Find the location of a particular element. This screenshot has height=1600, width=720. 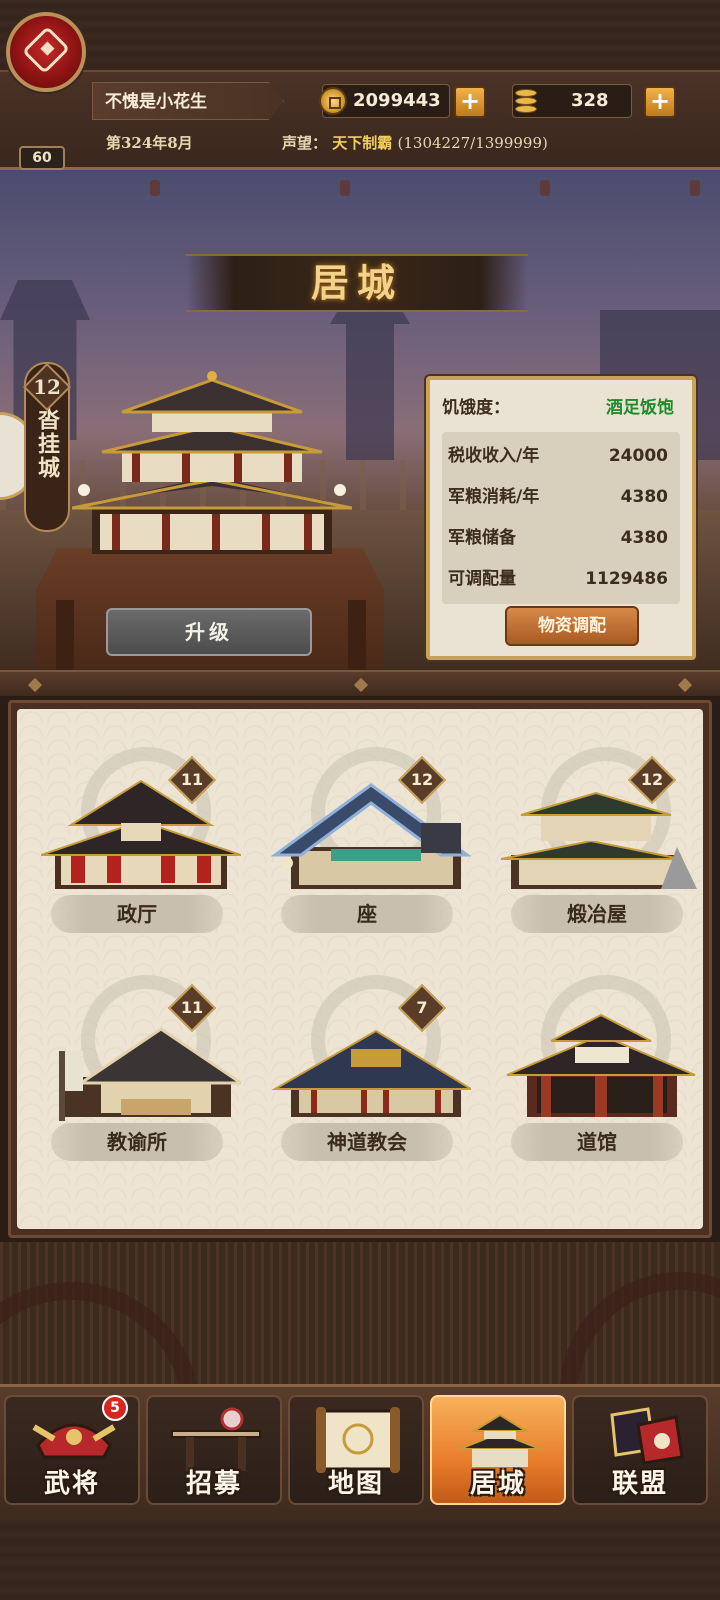

building-smithy: 12 煅冶屋 is located at coordinates (601, 853).